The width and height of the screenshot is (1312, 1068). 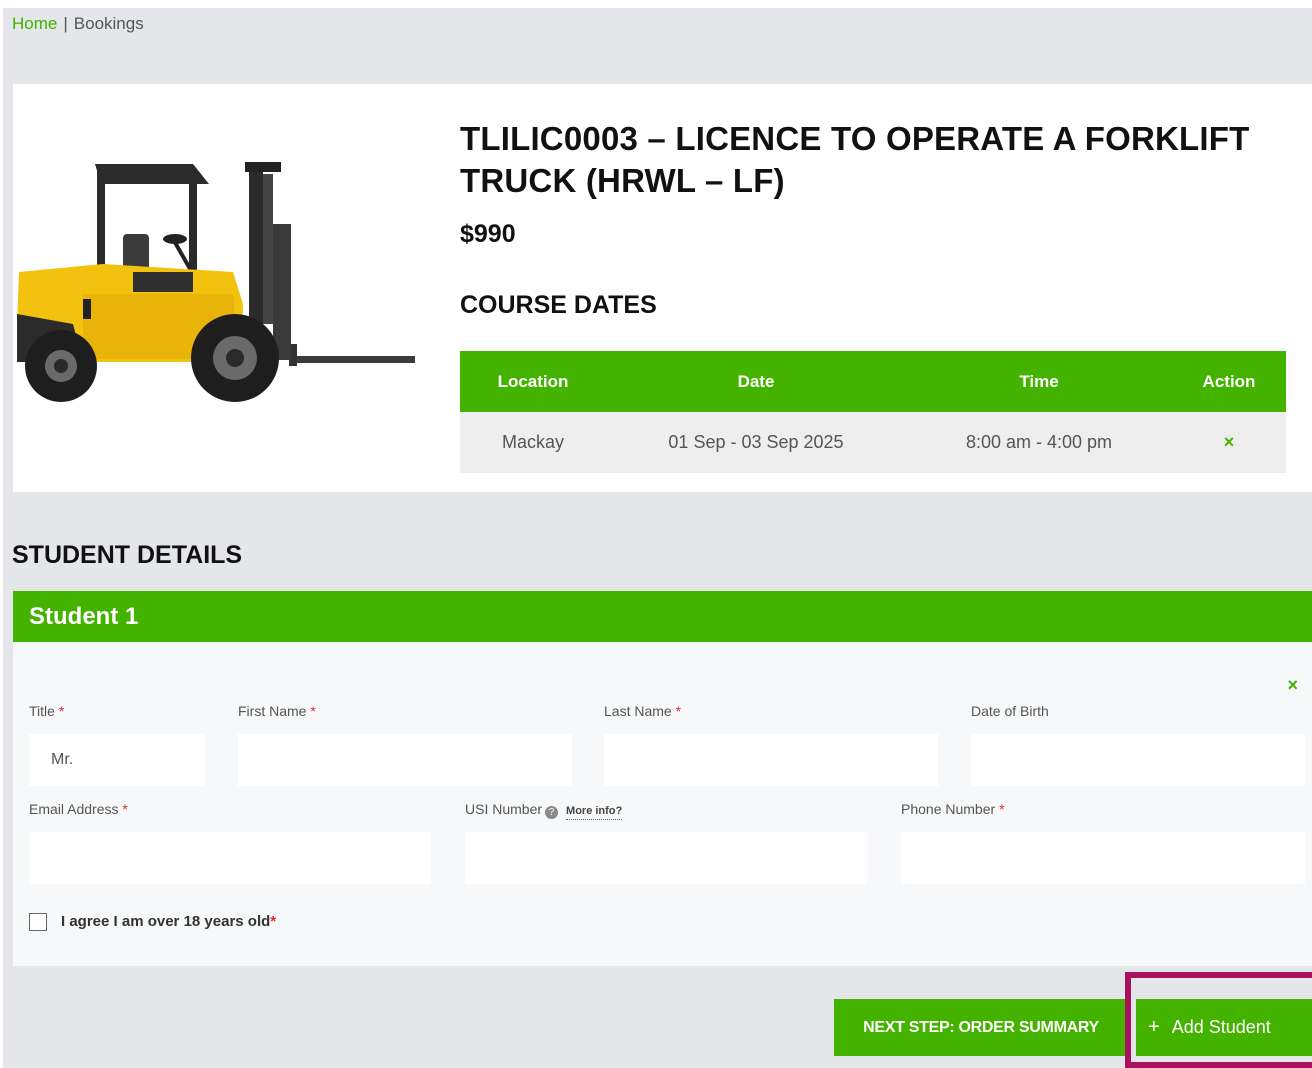 I want to click on dob-label: Date of Birth, so click(x=1010, y=711).